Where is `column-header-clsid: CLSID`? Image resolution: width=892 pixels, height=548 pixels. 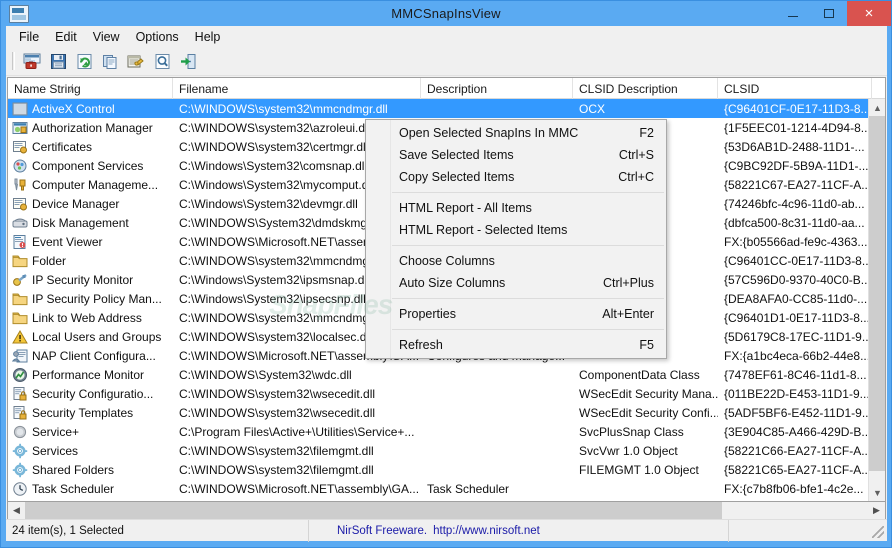
column-header-clsid: CLSID is located at coordinates (795, 88).